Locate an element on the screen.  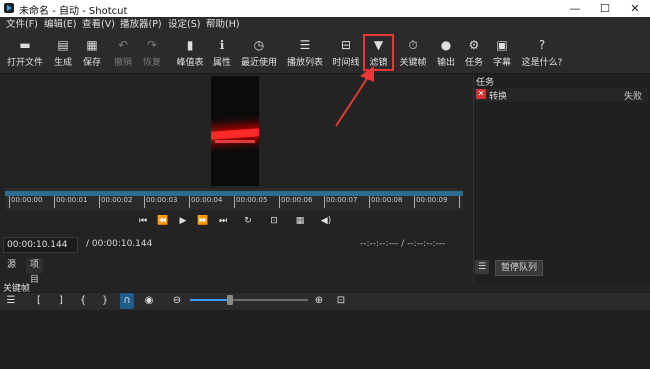
duration-text: / 00:00:10.144 is located at coordinates (119, 244).